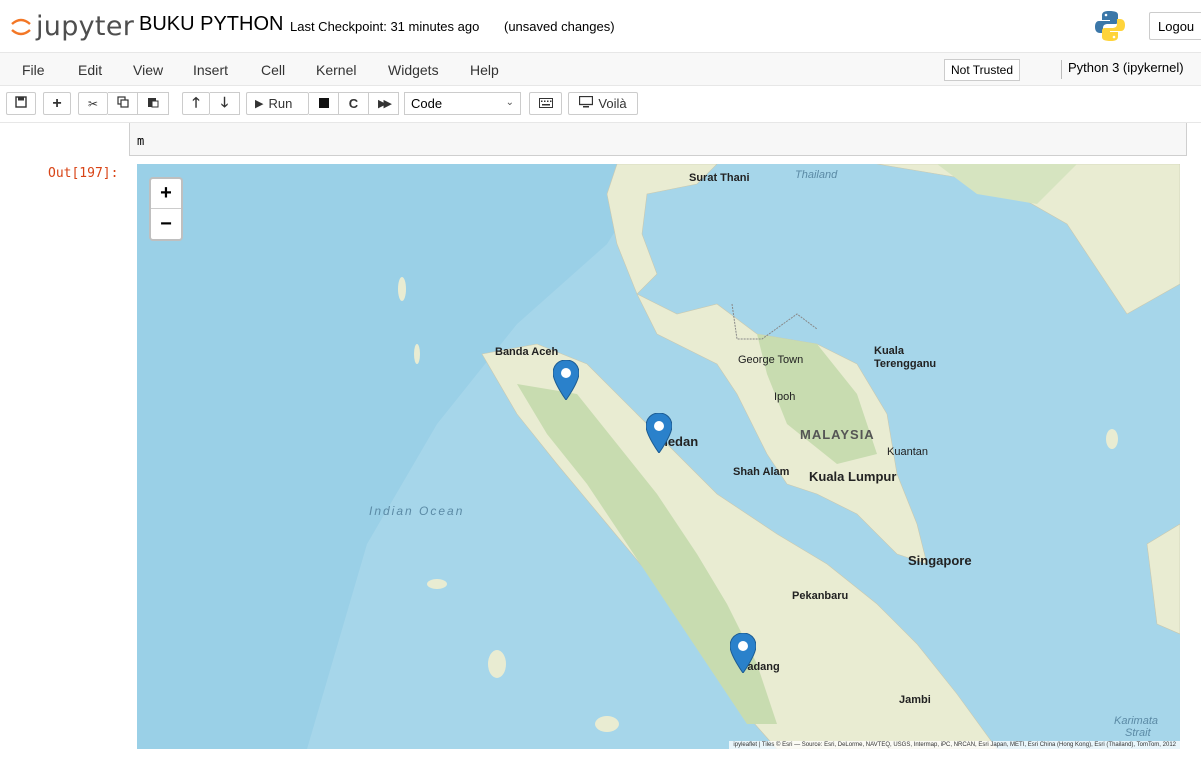 The width and height of the screenshot is (1201, 758). Describe the element at coordinates (484, 70) in the screenshot. I see `menu-help: Help` at that location.